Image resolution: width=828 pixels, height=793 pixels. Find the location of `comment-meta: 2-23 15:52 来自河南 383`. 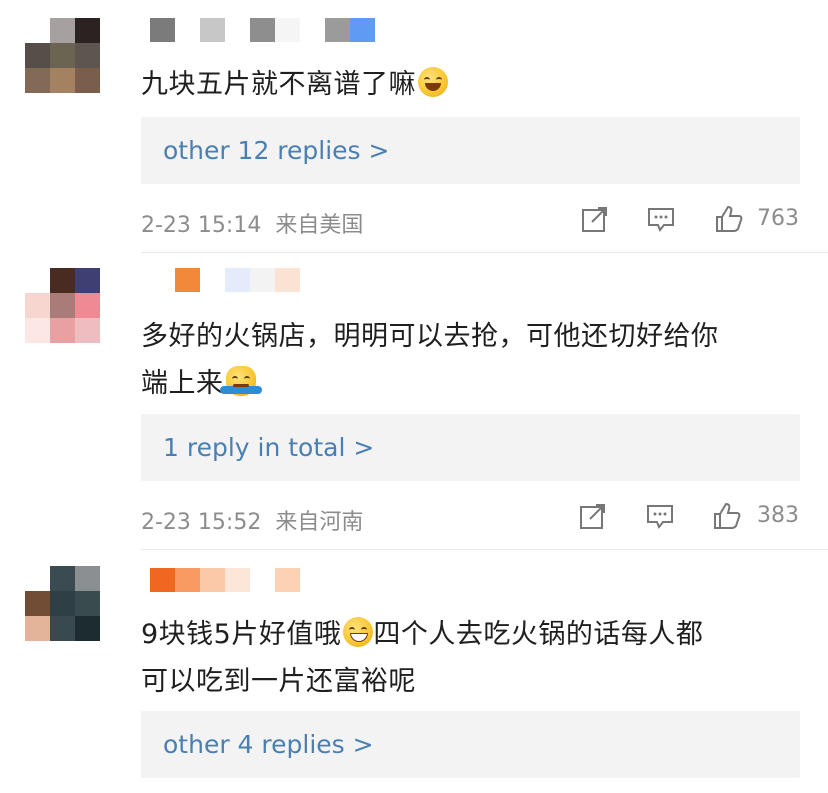

comment-meta: 2-23 15:52 来自河南 383 is located at coordinates (471, 516).